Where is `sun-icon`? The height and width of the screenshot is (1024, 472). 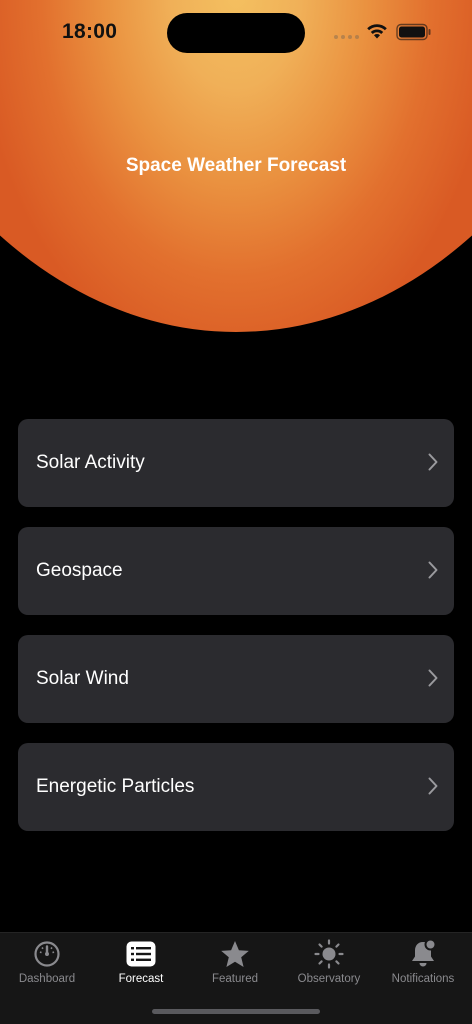
sun-icon is located at coordinates (329, 954).